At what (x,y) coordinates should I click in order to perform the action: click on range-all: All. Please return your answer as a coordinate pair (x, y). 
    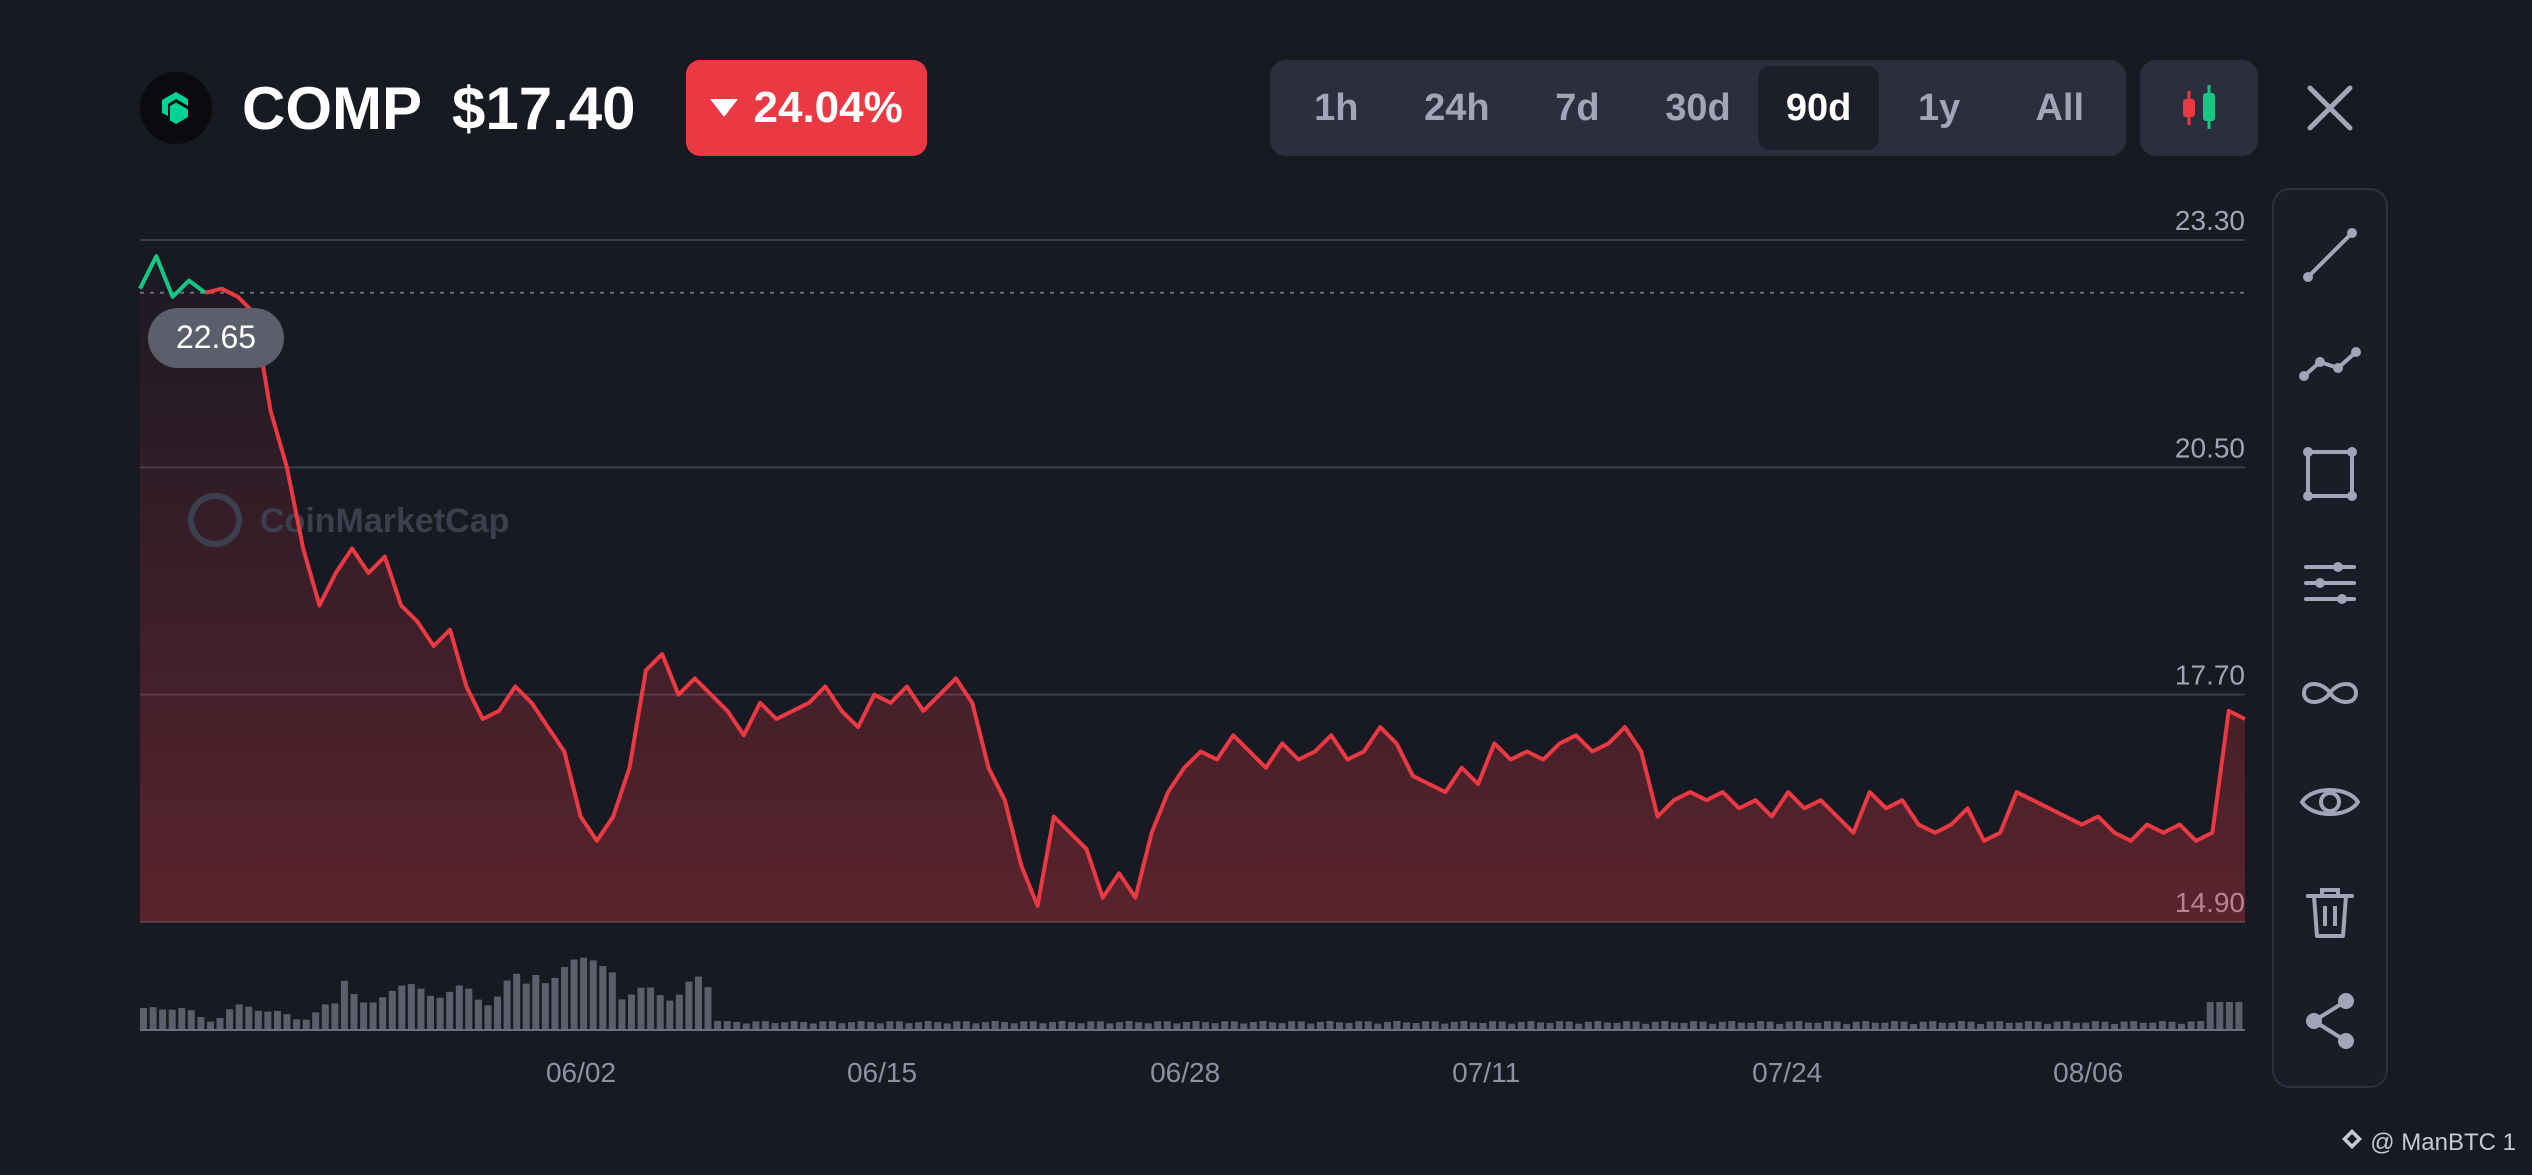
    Looking at the image, I should click on (2059, 108).